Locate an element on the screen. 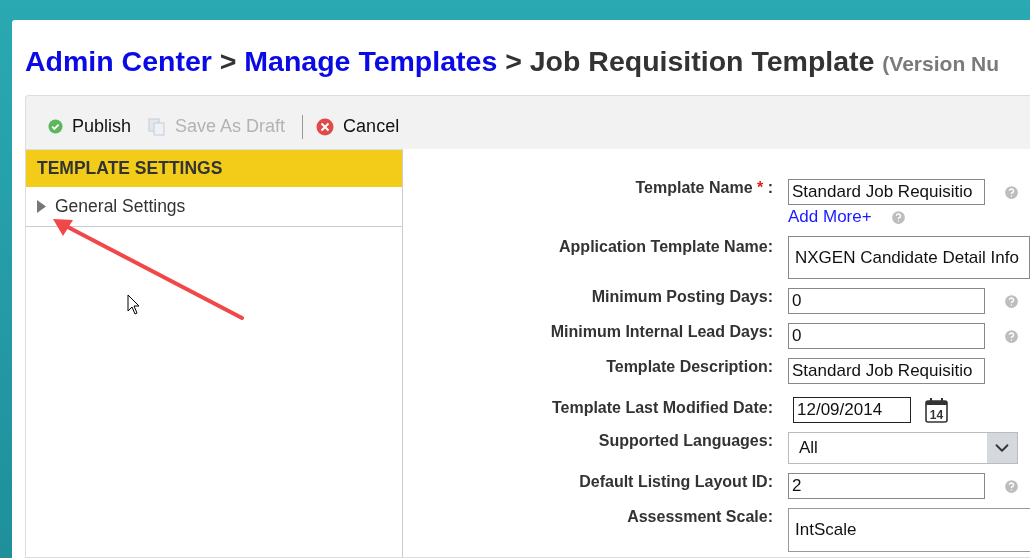 This screenshot has height=558, width=1030. language-dropdown: All is located at coordinates (903, 448).